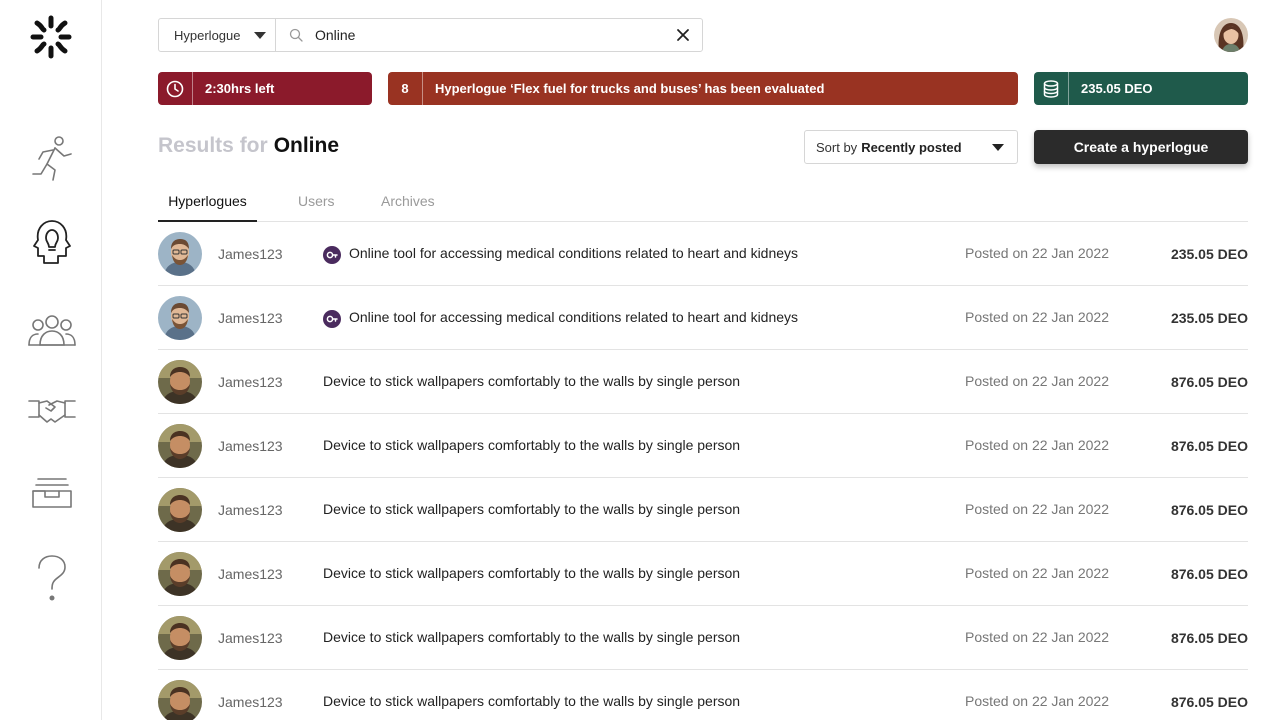  I want to click on sort-dropdown: Sort by Recently posted, so click(911, 147).